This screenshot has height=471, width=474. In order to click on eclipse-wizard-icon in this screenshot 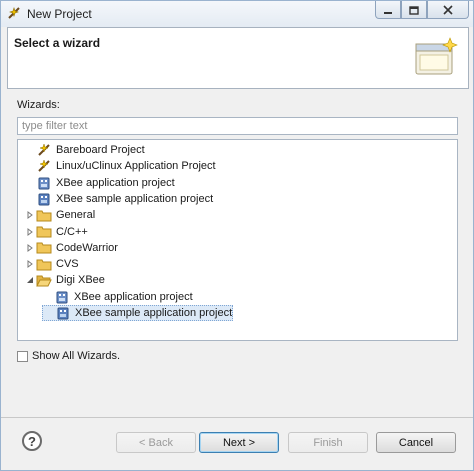, I will do `click(14, 13)`.